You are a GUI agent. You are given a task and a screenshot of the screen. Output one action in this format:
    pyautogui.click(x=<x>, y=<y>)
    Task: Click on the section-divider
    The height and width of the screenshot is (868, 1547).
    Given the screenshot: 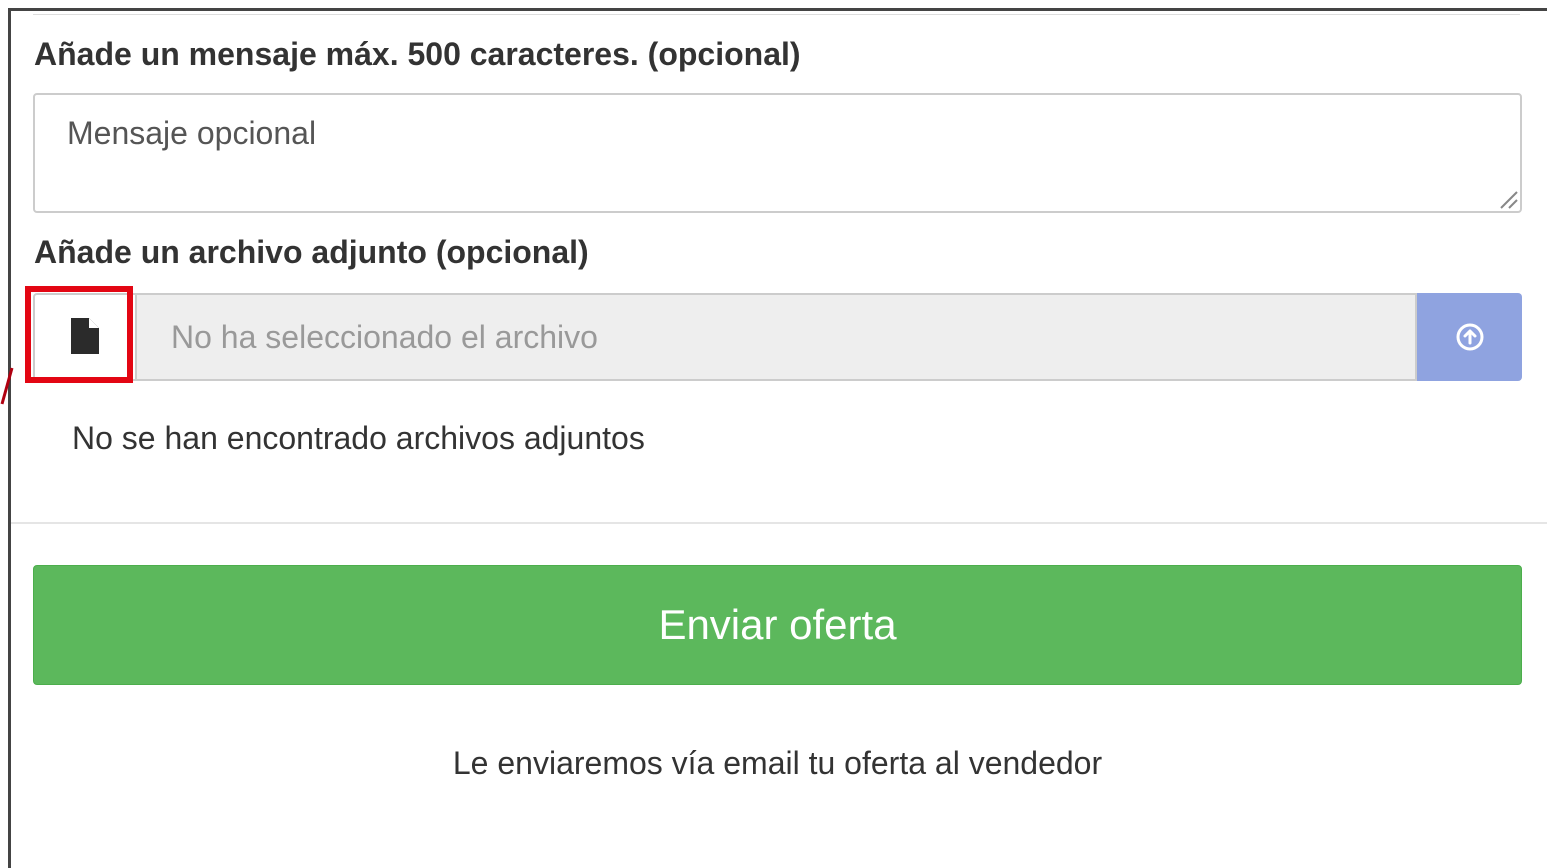 What is the action you would take?
    pyautogui.click(x=779, y=523)
    